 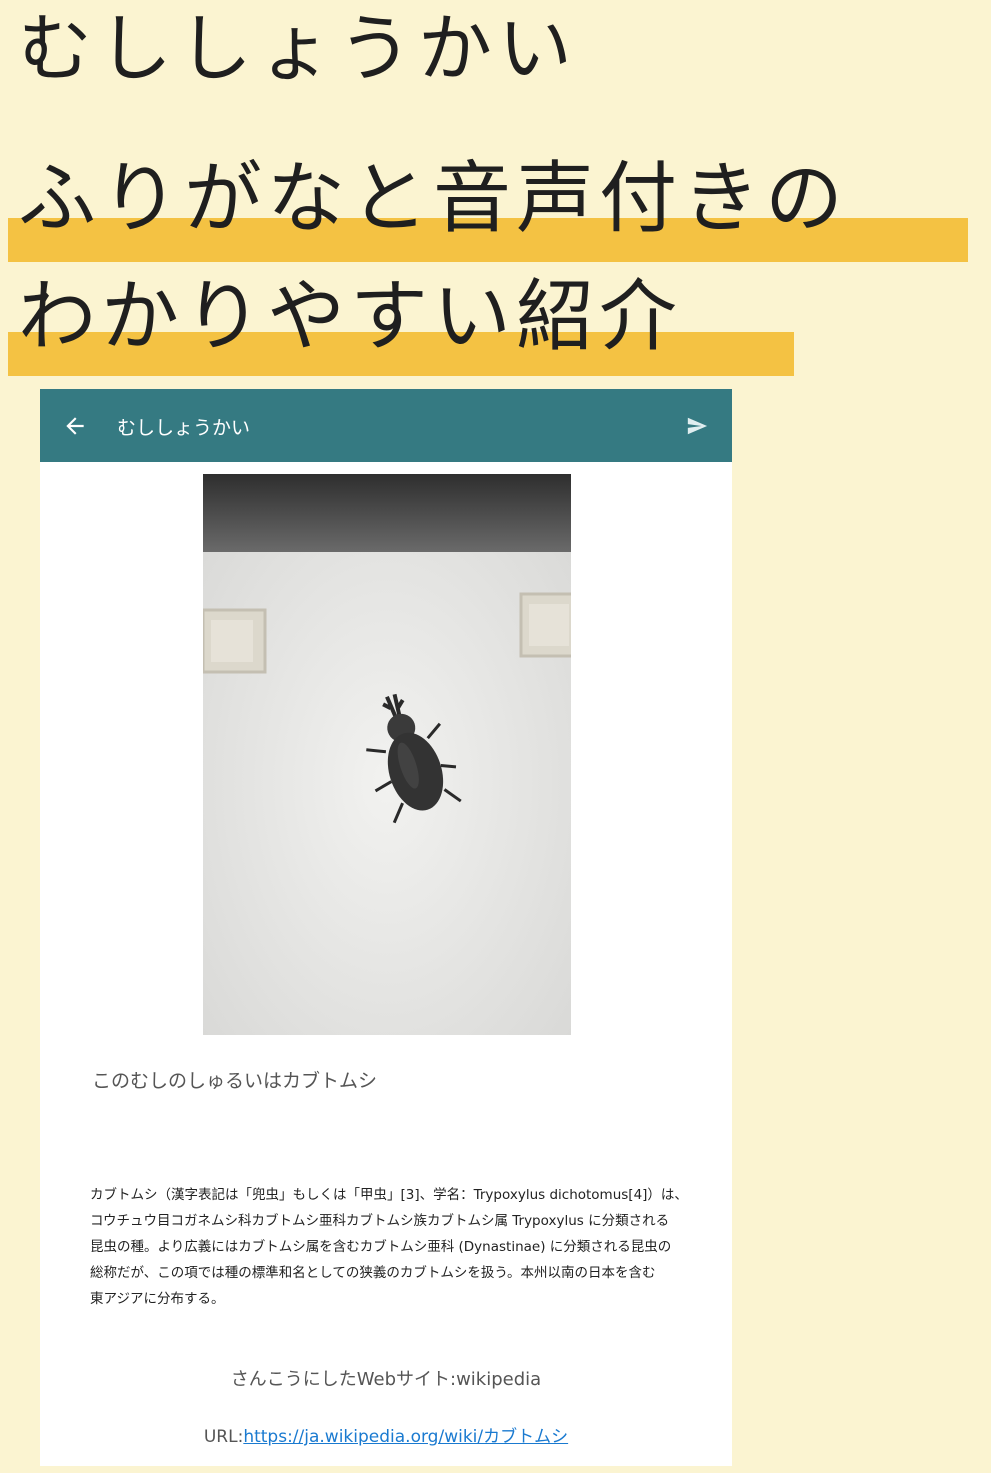 What do you see at coordinates (424, 199) in the screenshot?
I see `subtitle-line-1: ふりがなと音声付きの` at bounding box center [424, 199].